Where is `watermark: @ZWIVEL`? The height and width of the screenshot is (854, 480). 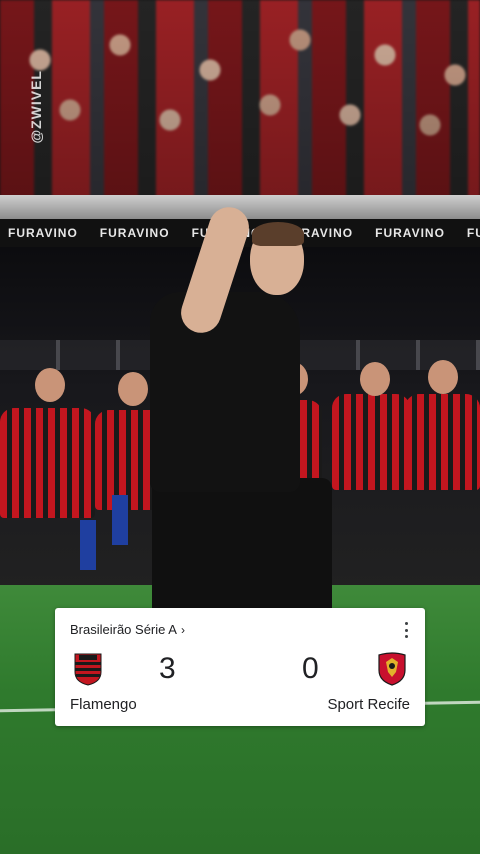 watermark: @ZWIVEL is located at coordinates (36, 107).